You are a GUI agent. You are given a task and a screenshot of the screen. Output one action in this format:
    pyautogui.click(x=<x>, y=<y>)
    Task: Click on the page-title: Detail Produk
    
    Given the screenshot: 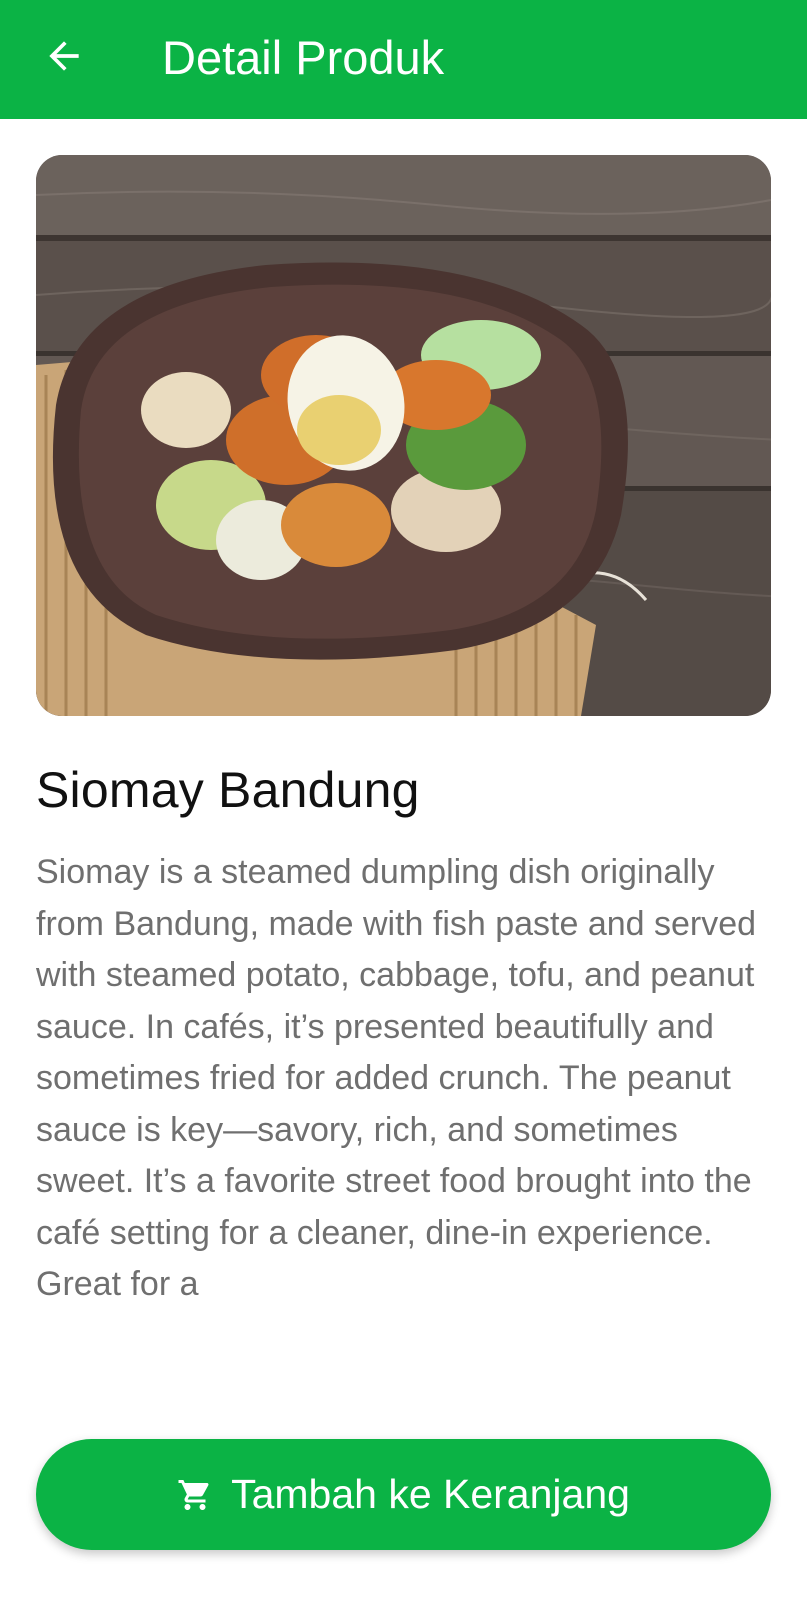 What is the action you would take?
    pyautogui.click(x=303, y=57)
    